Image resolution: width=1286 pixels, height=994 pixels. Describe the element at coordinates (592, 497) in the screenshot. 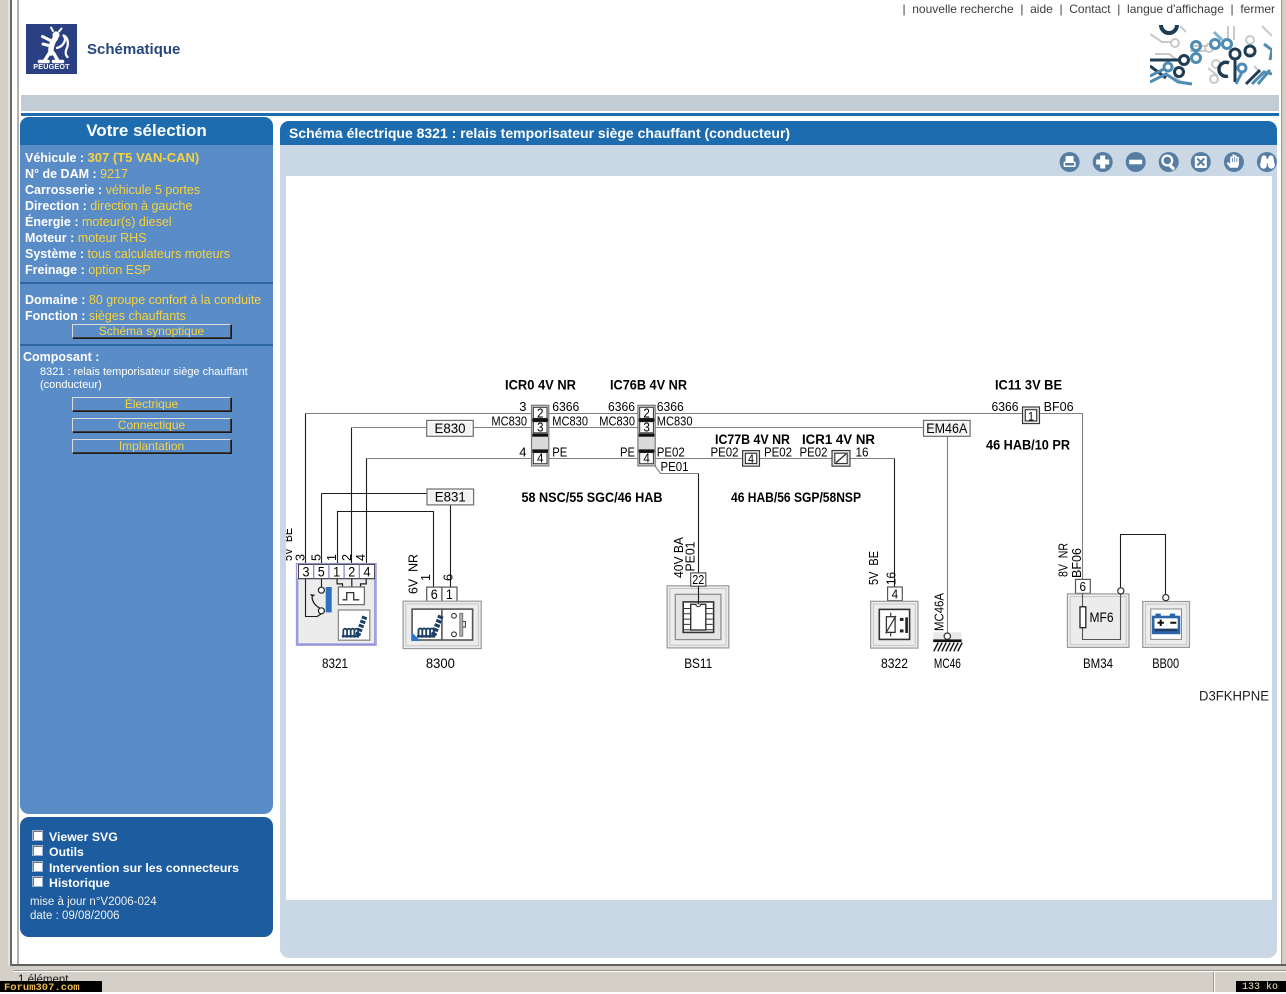

I see `svg-text: 58 NSC/55 SGC/46 HAB` at that location.